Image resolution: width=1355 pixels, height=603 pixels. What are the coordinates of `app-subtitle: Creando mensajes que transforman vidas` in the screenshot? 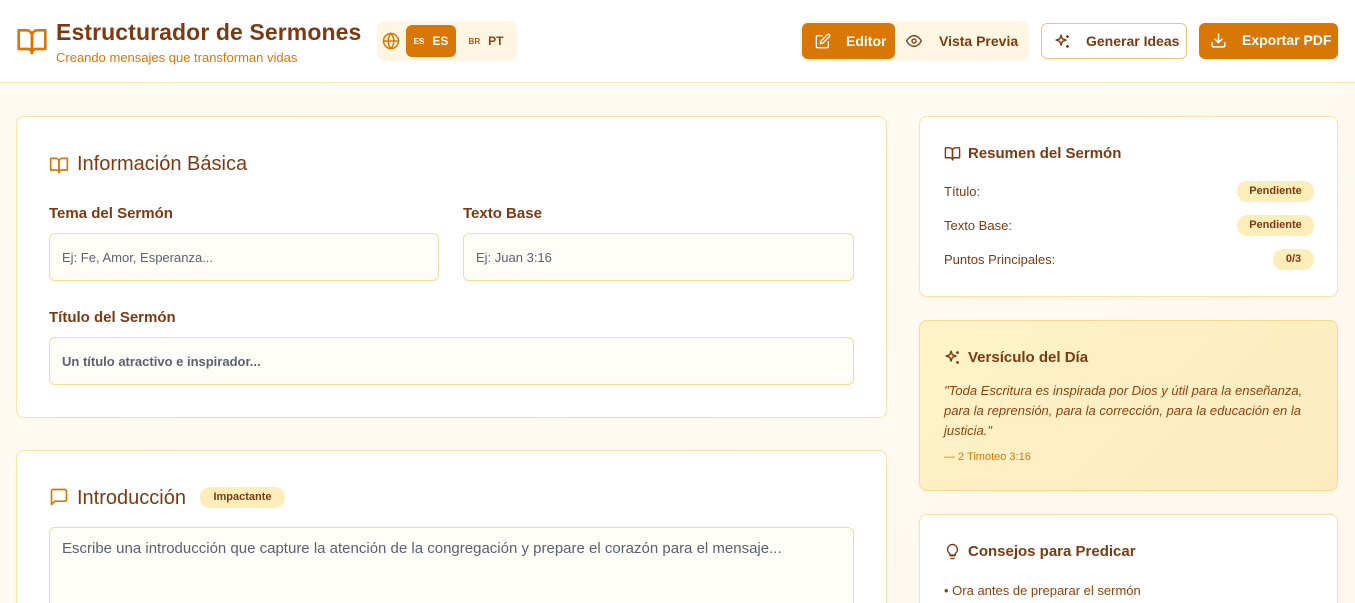 It's located at (177, 57).